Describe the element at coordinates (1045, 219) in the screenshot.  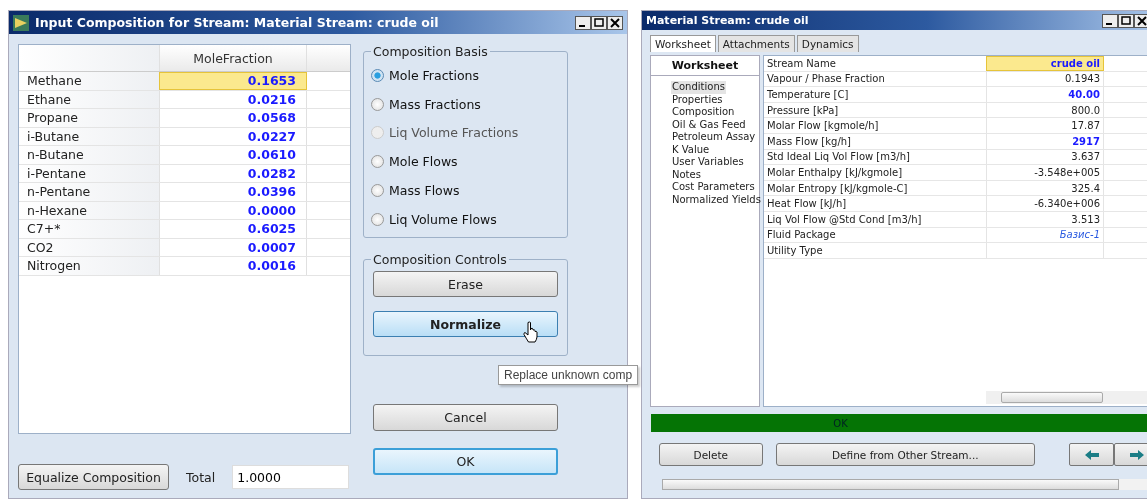
I see `property-value: 3.513` at that location.